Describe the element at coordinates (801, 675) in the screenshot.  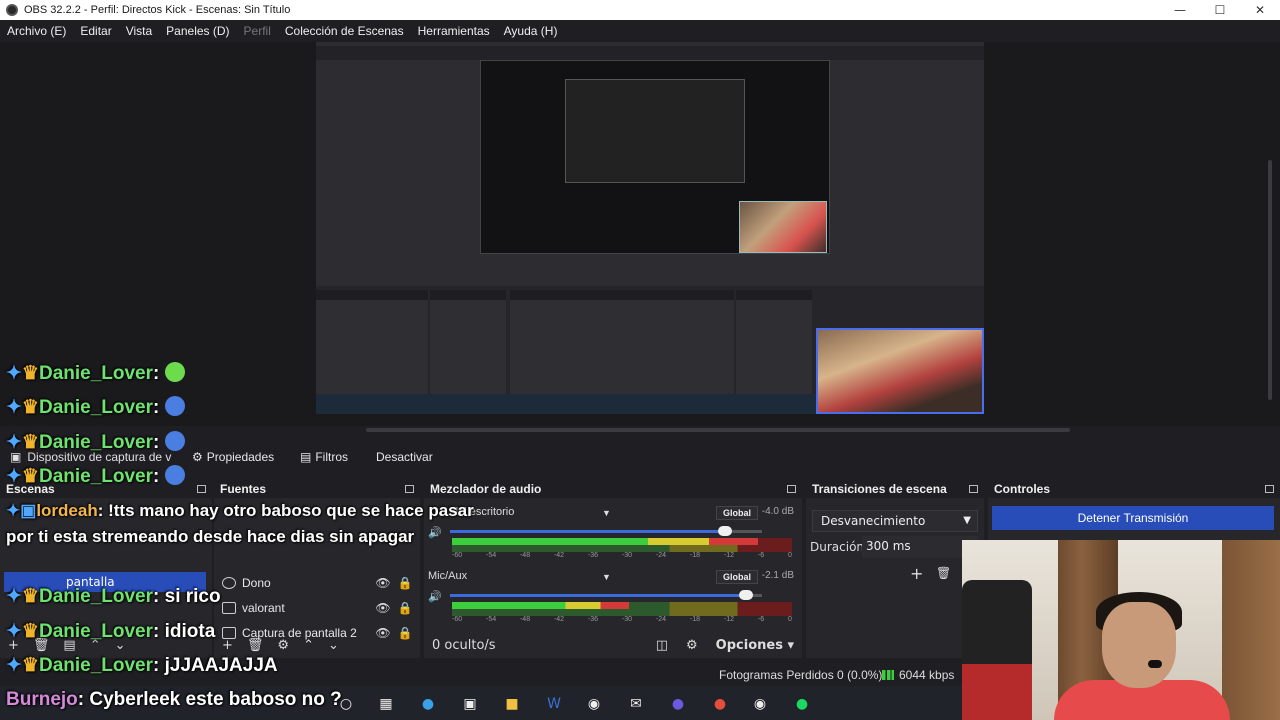
I see `dropped-frames: Fotogramas Perdidos 0 (0.0%)` at that location.